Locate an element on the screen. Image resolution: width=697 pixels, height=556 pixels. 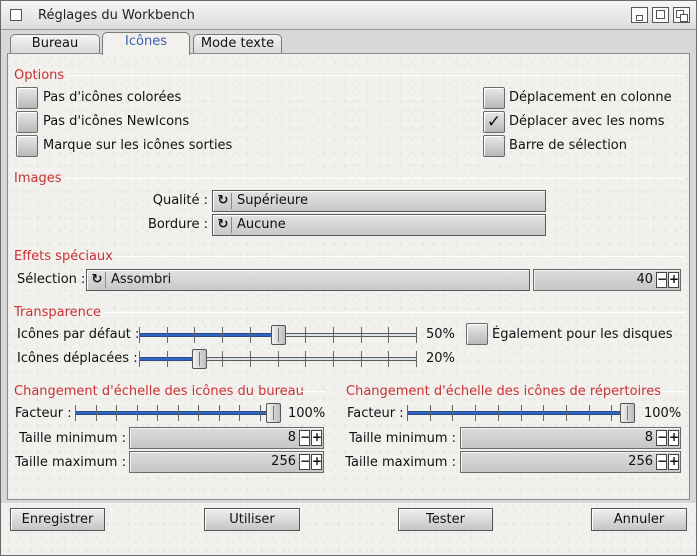
default-transparency-text: 50% is located at coordinates (440, 334).